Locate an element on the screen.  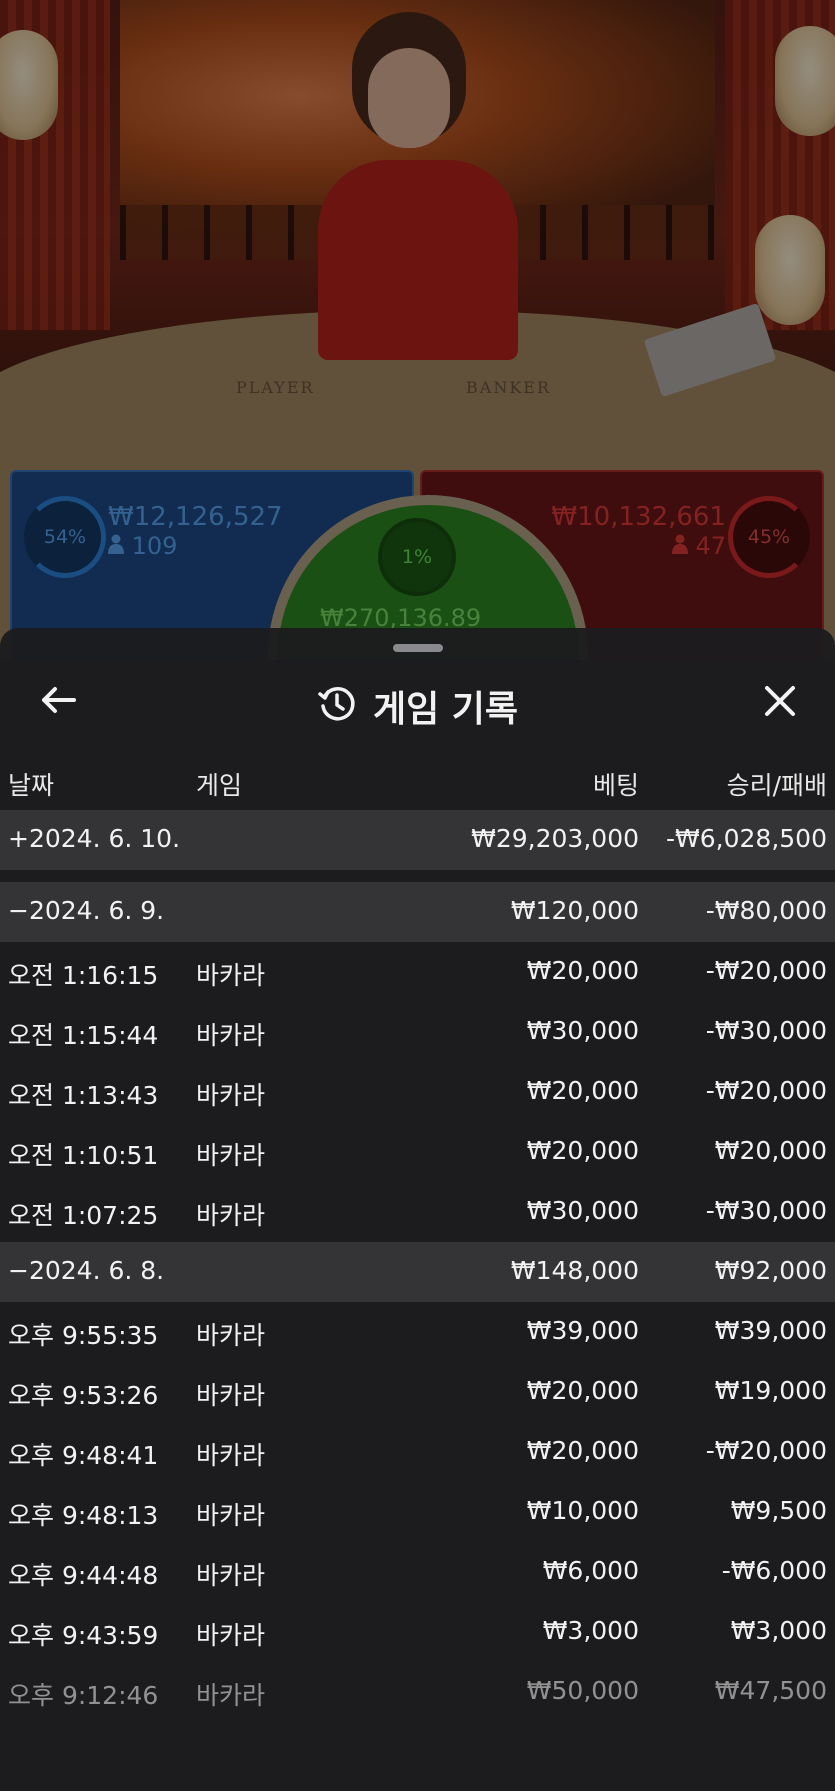
row-date: −2024. 6. 9. is located at coordinates (86, 910).